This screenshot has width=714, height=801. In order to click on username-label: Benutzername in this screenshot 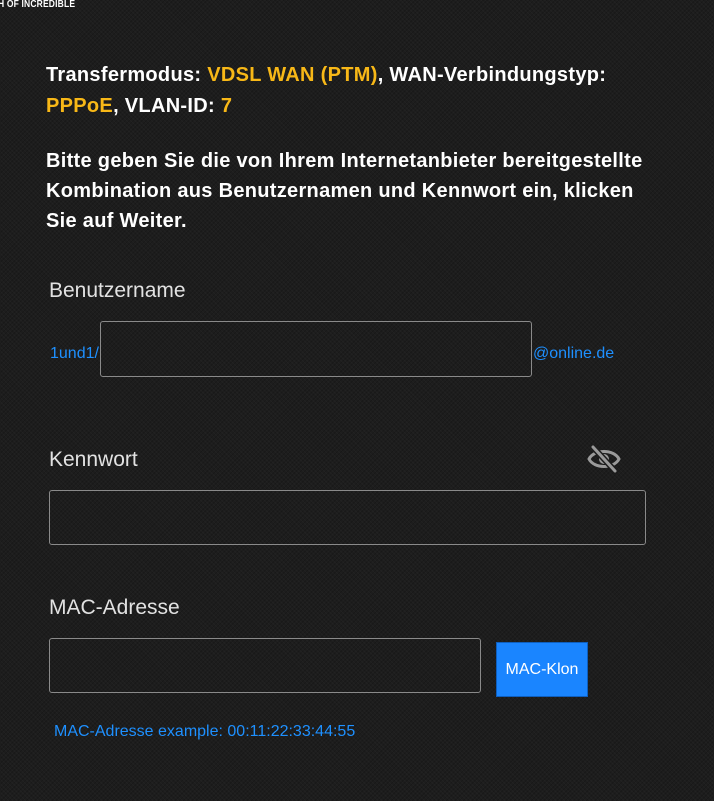, I will do `click(117, 290)`.